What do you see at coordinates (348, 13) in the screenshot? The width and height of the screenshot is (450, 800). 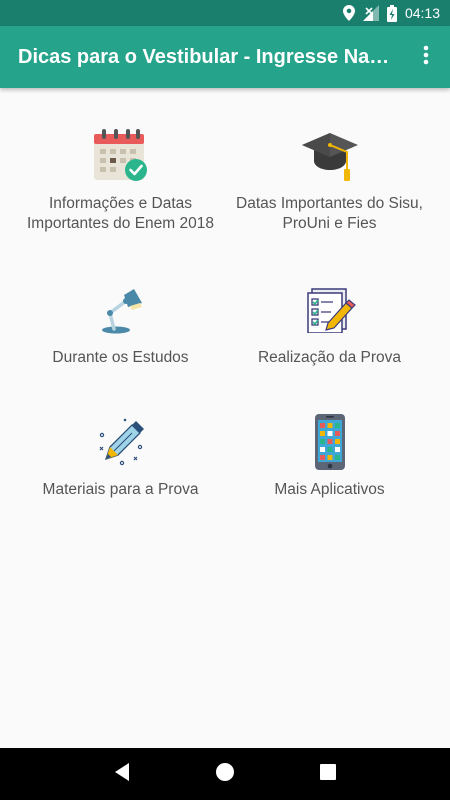 I see `location-icon` at bounding box center [348, 13].